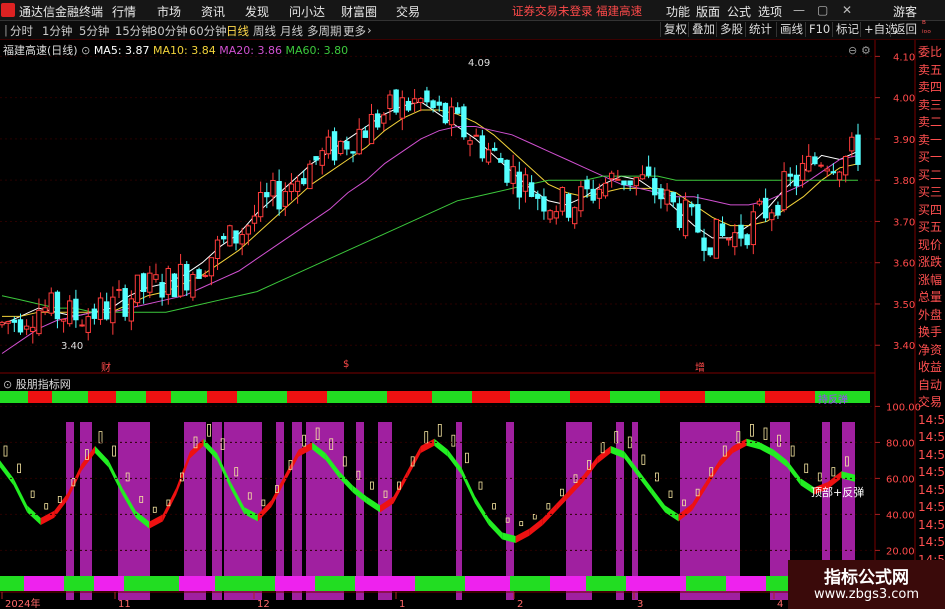  Describe the element at coordinates (866, 50) in the screenshot. I see `settings-icon: ⚙` at that location.